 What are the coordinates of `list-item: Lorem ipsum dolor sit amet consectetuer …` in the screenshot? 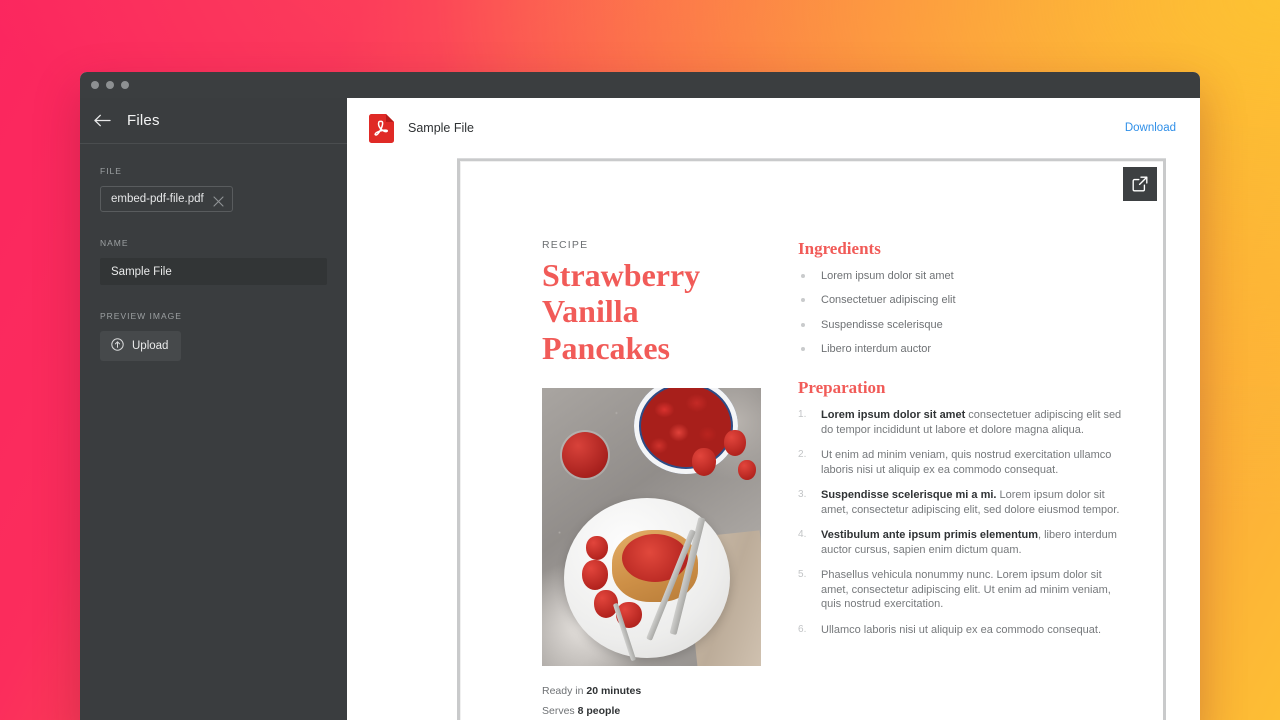 It's located at (963, 422).